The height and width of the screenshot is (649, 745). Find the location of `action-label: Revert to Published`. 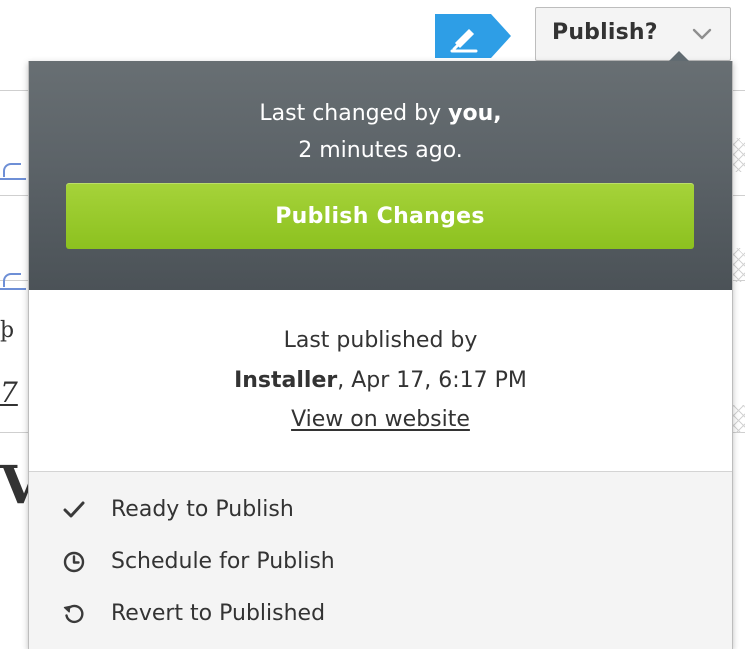

action-label: Revert to Published is located at coordinates (218, 613).